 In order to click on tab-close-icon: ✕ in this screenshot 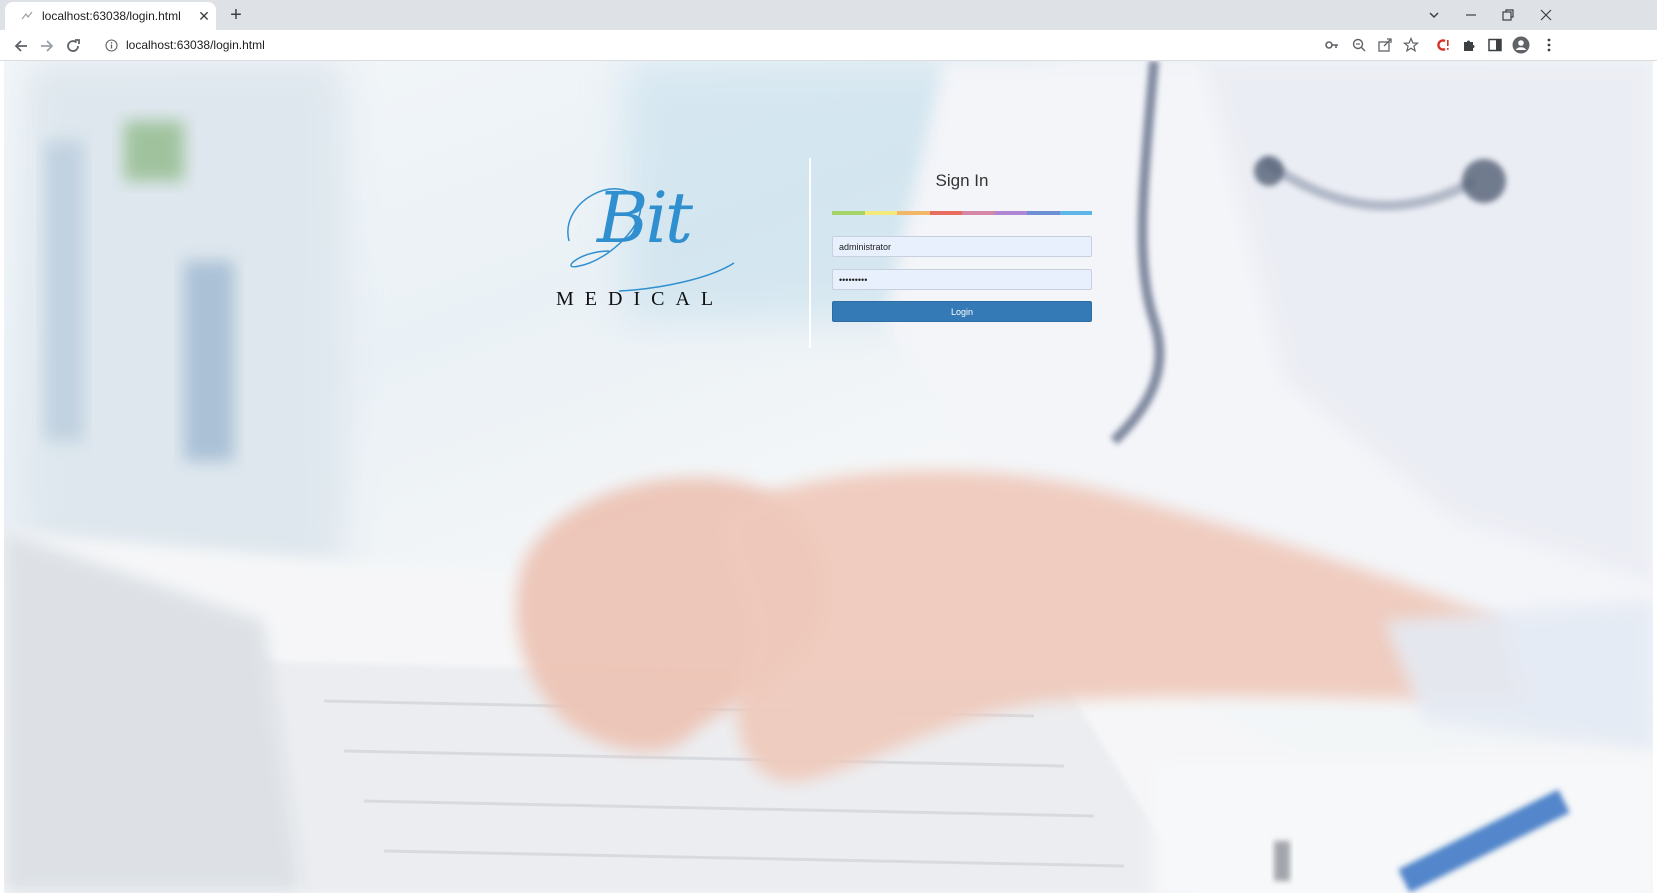, I will do `click(204, 16)`.